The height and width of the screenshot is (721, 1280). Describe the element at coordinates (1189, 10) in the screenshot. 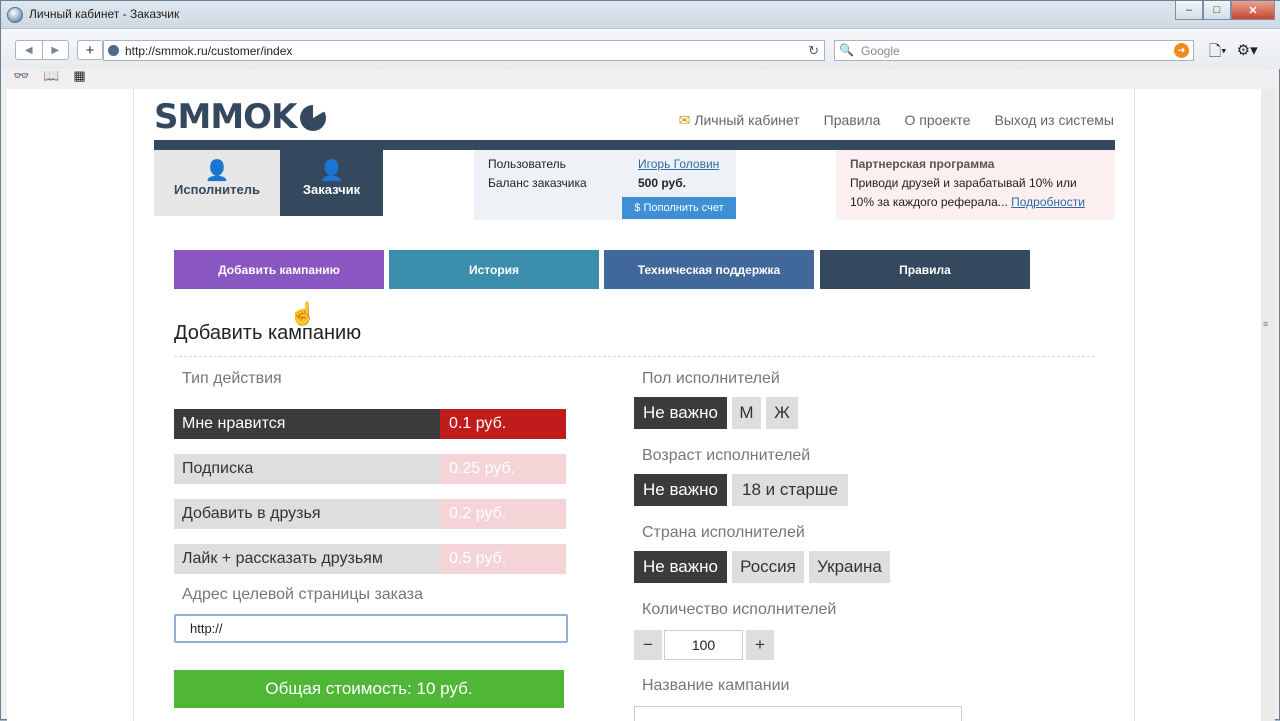

I see `minimize-button: –` at that location.